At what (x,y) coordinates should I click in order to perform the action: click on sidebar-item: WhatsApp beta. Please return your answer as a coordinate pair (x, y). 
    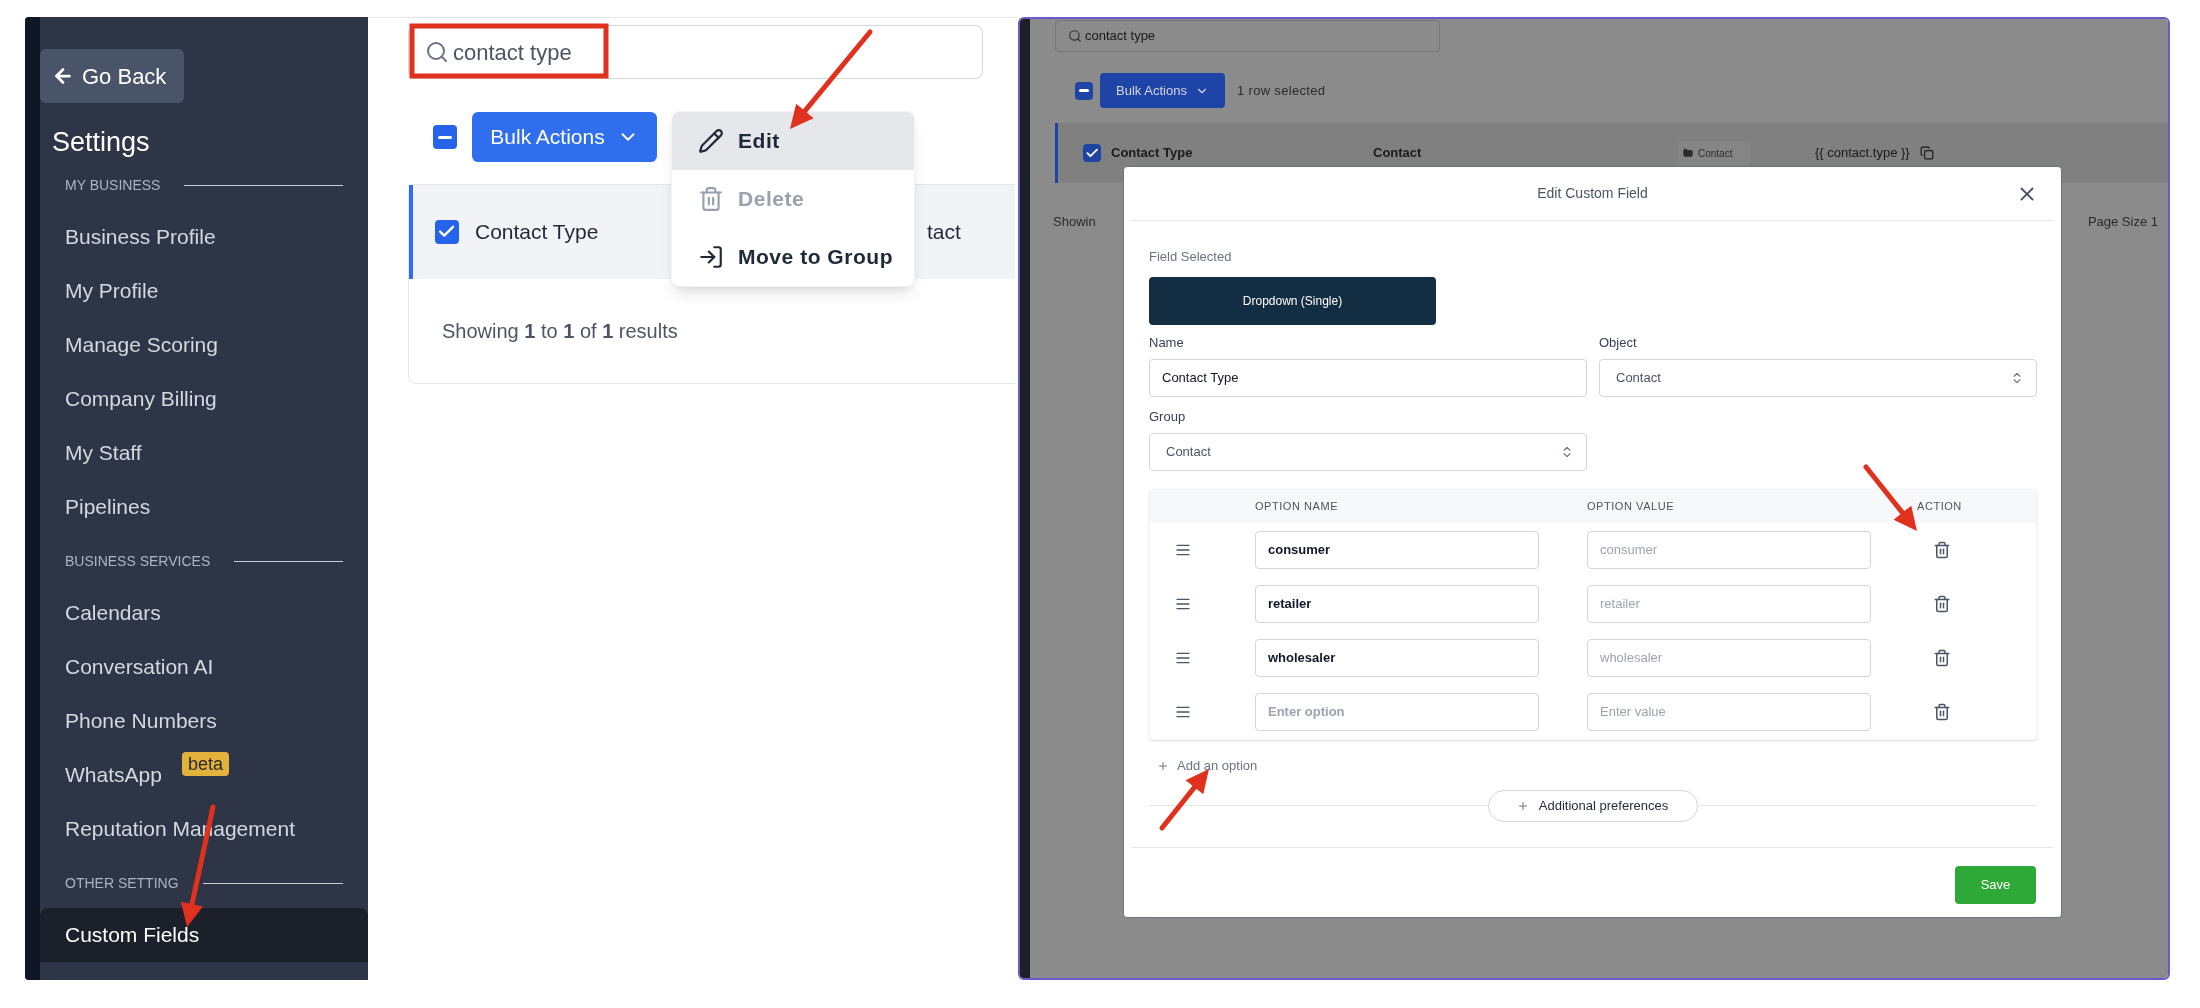
    Looking at the image, I should click on (204, 775).